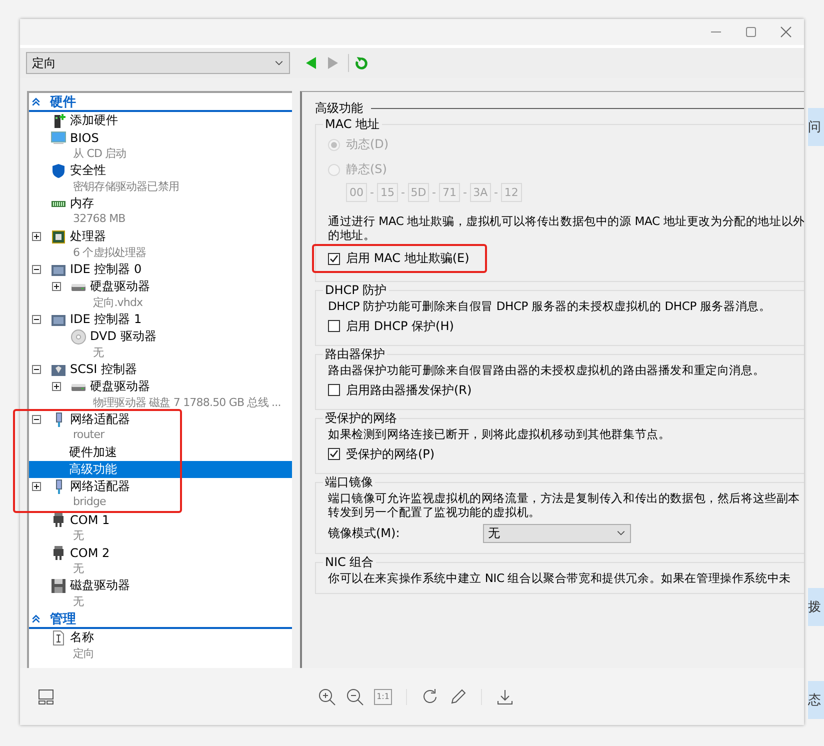 Image resolution: width=824 pixels, height=746 pixels. I want to click on item-detail: 6 个虚拟处理器, so click(110, 253).